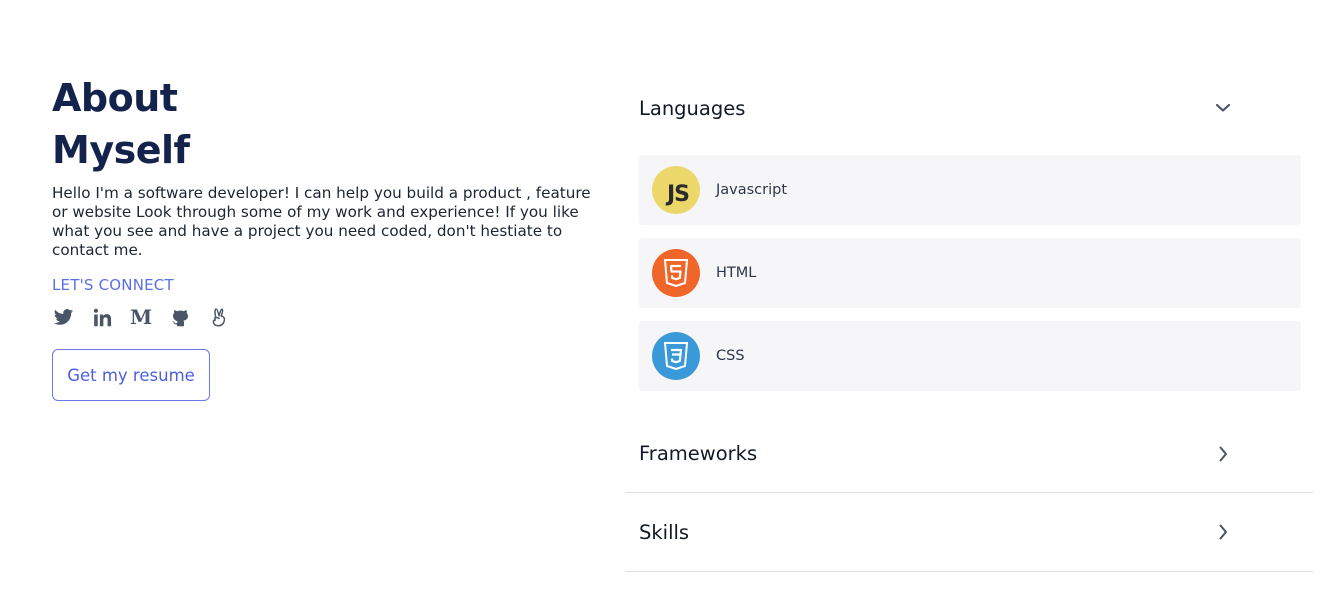 The width and height of the screenshot is (1321, 593). Describe the element at coordinates (1223, 107) in the screenshot. I see `chevron-down-icon` at that location.